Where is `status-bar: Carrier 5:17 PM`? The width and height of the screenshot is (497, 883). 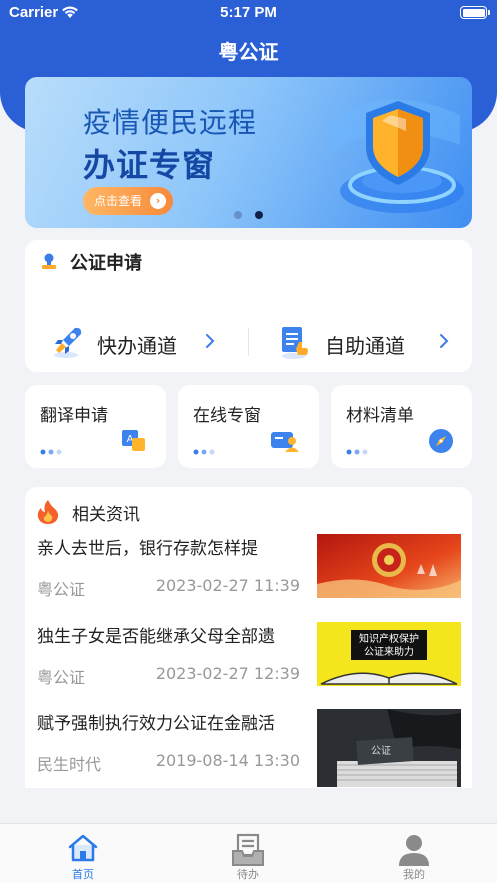 status-bar: Carrier 5:17 PM is located at coordinates (248, 13).